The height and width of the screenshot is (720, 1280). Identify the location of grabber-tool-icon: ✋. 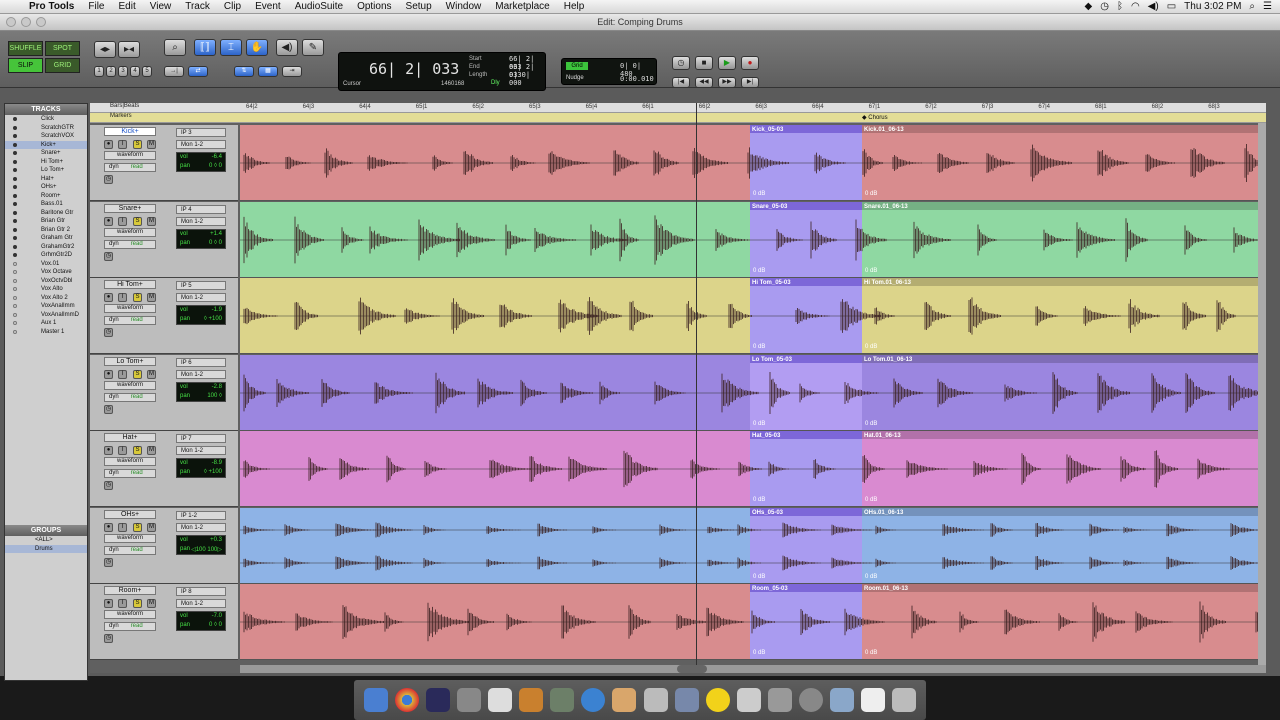
(257, 47).